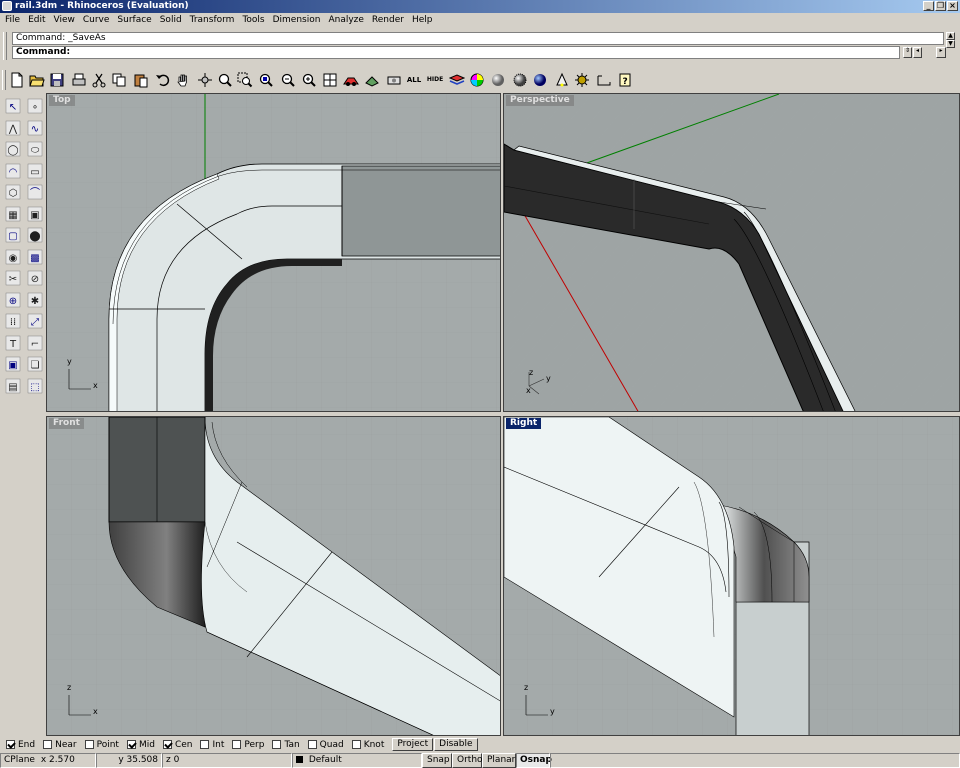  Describe the element at coordinates (35, 278) in the screenshot. I see `split-icon: ⊘` at that location.